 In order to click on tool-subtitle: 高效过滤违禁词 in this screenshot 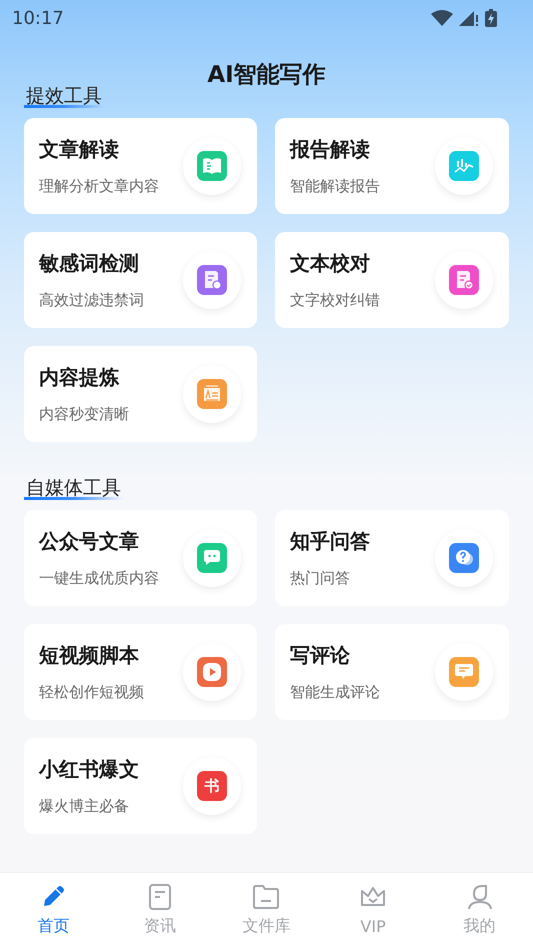, I will do `click(91, 300)`.